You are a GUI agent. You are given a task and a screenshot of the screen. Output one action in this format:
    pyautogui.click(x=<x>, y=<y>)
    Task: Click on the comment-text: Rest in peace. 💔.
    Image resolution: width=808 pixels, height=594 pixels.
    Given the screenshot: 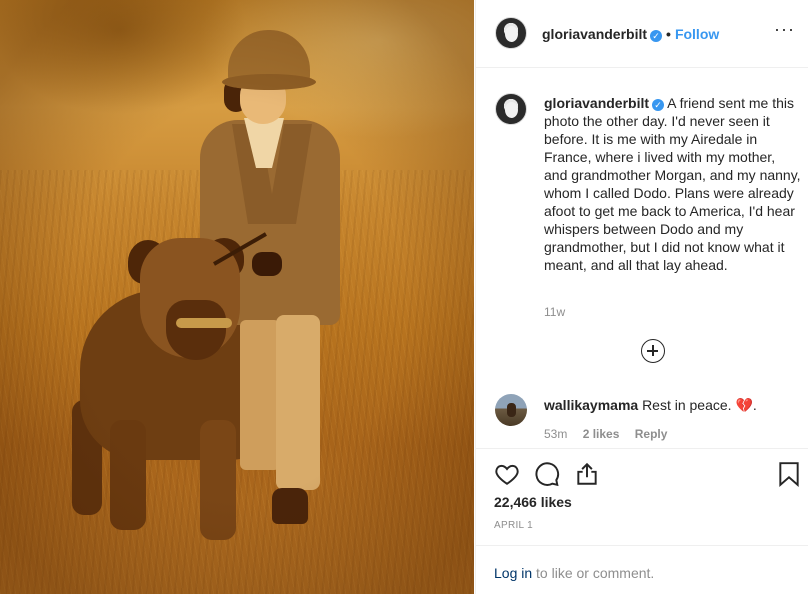 What is the action you would take?
    pyautogui.click(x=699, y=405)
    